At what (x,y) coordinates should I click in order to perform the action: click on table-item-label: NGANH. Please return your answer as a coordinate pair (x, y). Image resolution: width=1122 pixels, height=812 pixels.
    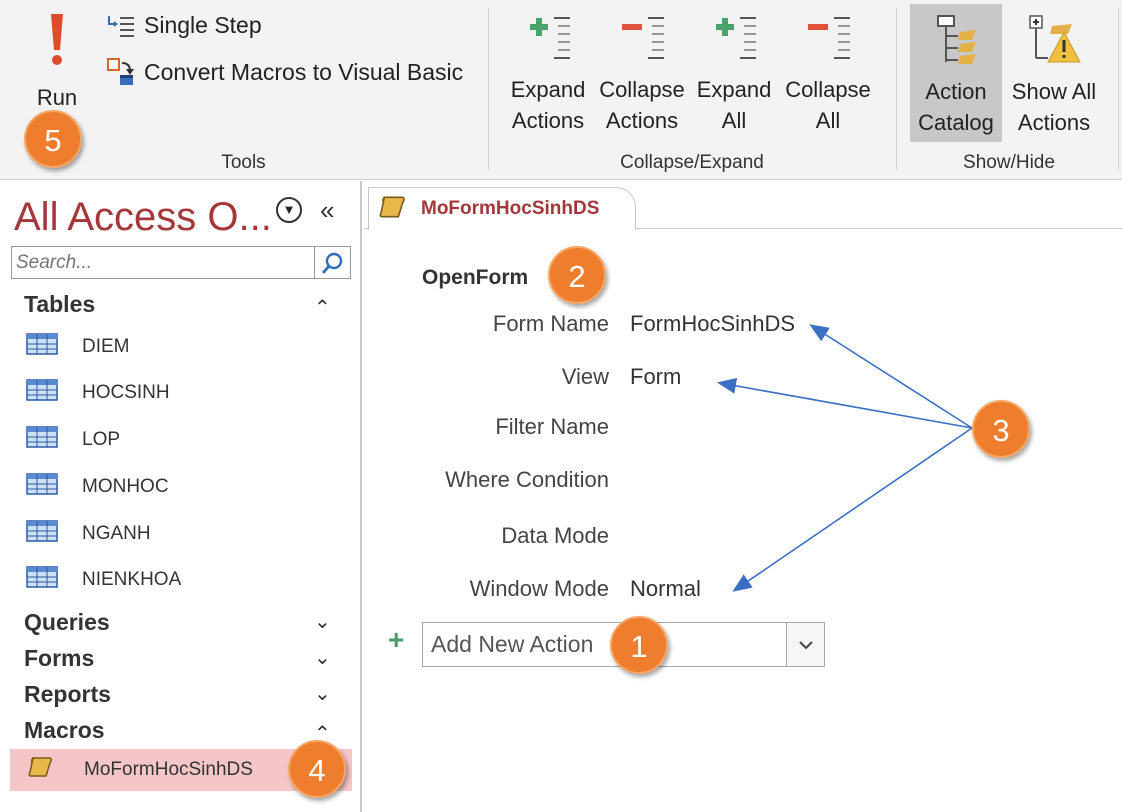
    Looking at the image, I should click on (116, 533).